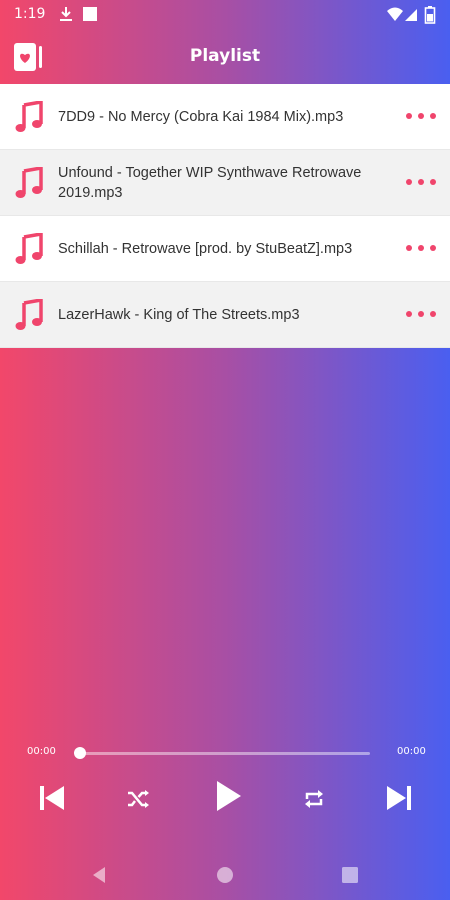 The width and height of the screenshot is (450, 900). Describe the element at coordinates (138, 799) in the screenshot. I see `shuffle-icon` at that location.